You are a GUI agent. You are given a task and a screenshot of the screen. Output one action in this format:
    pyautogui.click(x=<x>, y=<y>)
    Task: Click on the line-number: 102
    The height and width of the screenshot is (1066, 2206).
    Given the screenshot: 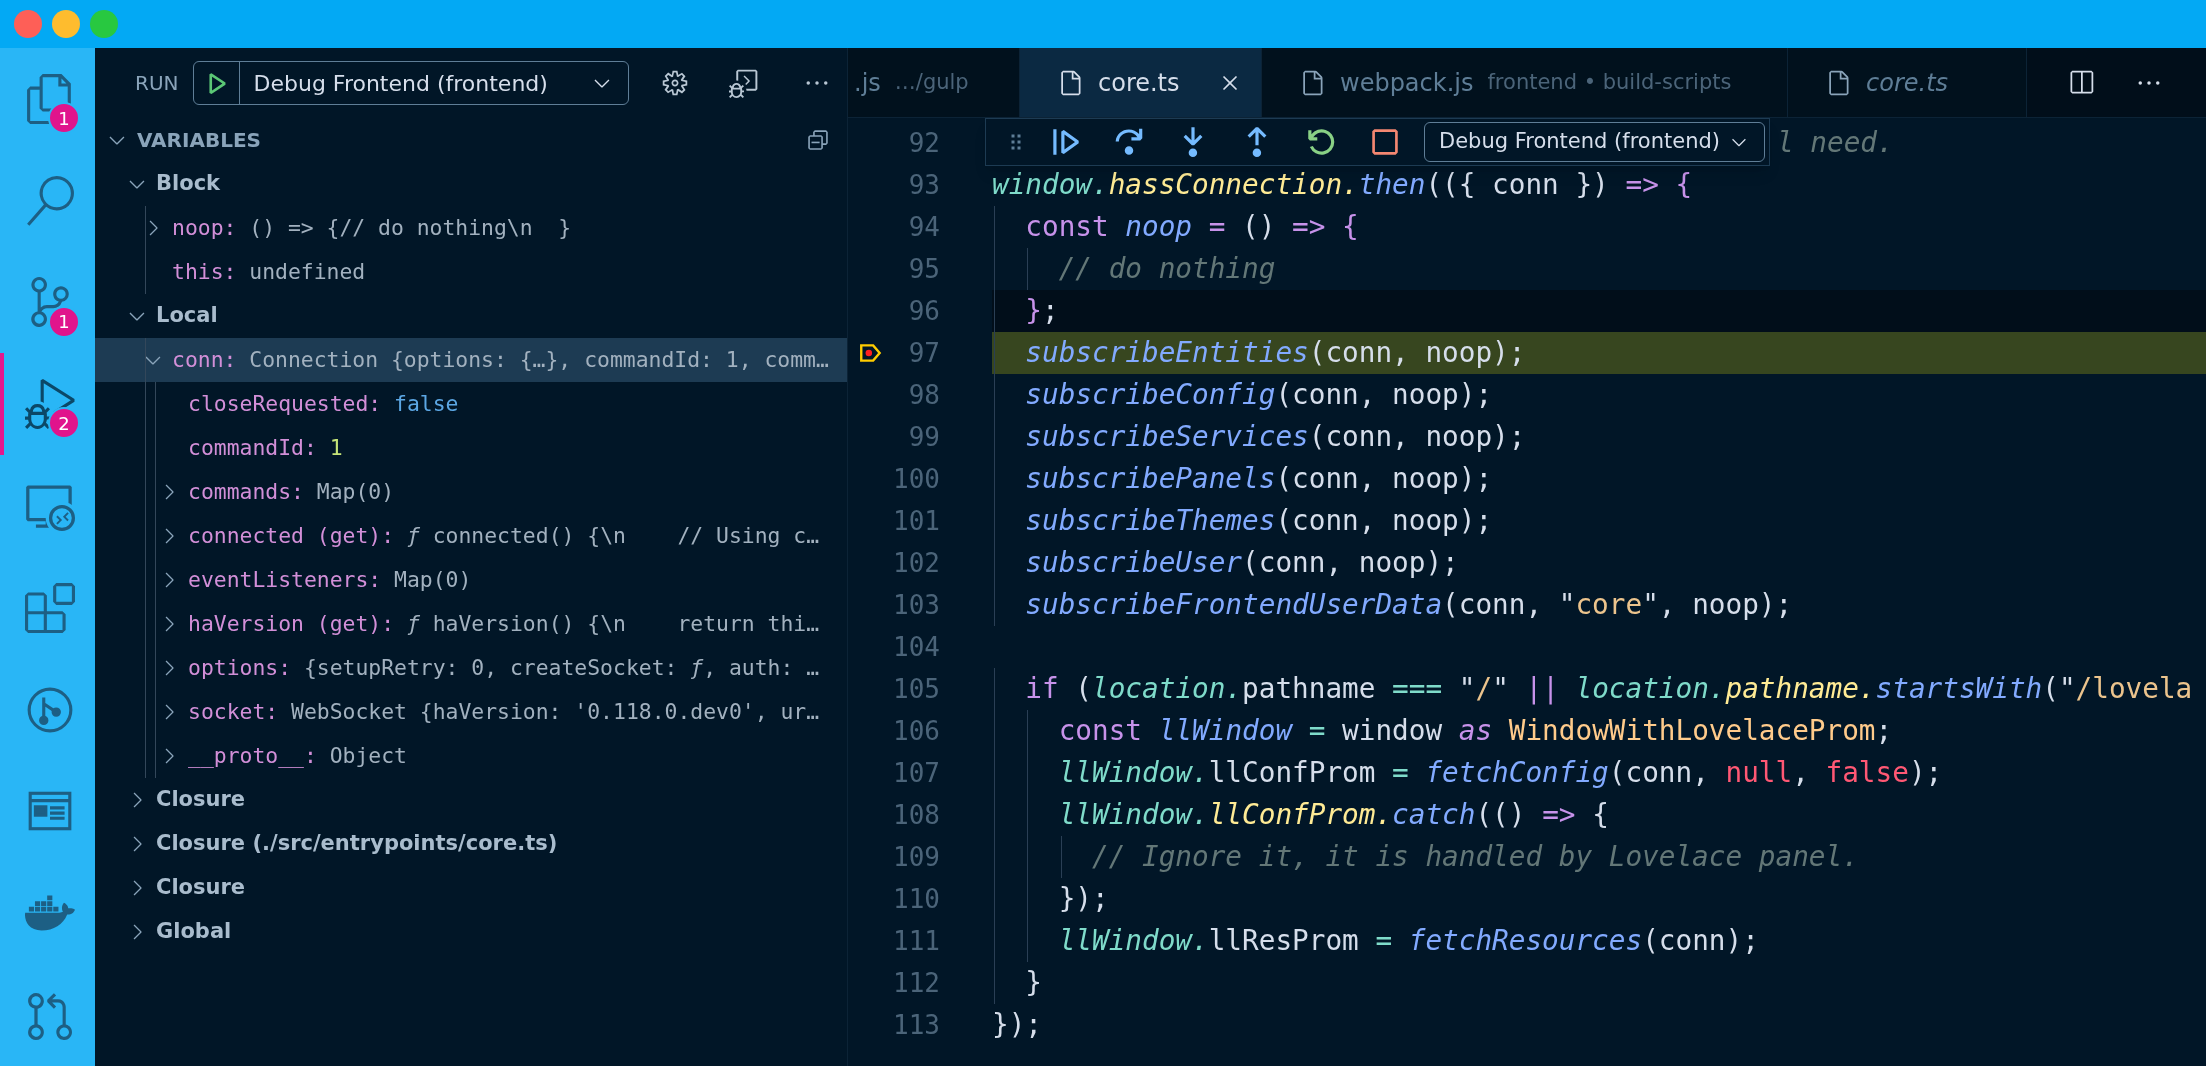 What is the action you would take?
    pyautogui.click(x=916, y=563)
    